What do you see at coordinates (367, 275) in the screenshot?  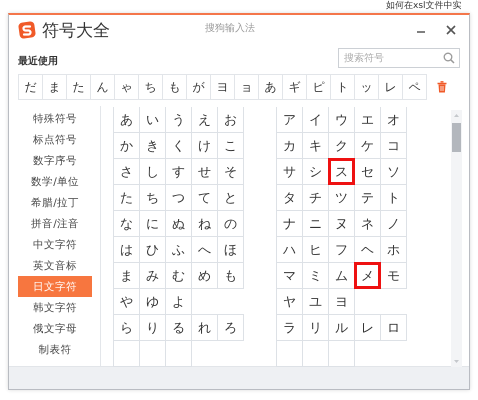 I see `character-cell: メ` at bounding box center [367, 275].